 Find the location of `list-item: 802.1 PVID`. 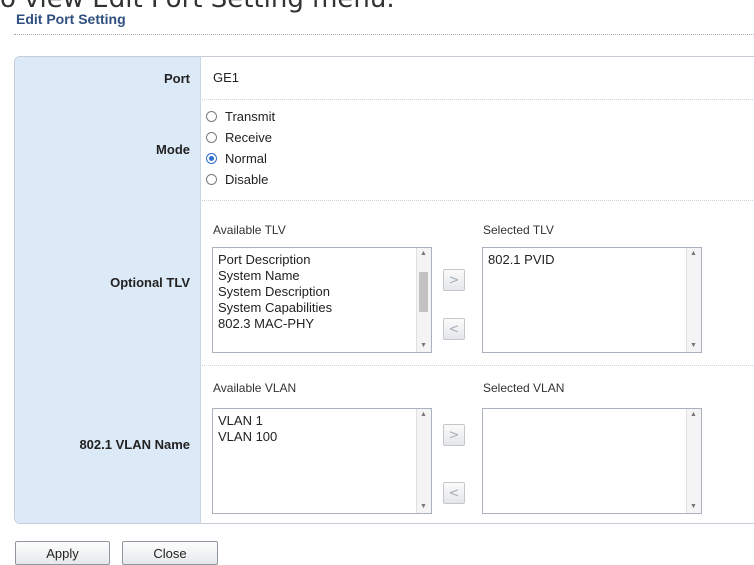

list-item: 802.1 PVID is located at coordinates (521, 260).